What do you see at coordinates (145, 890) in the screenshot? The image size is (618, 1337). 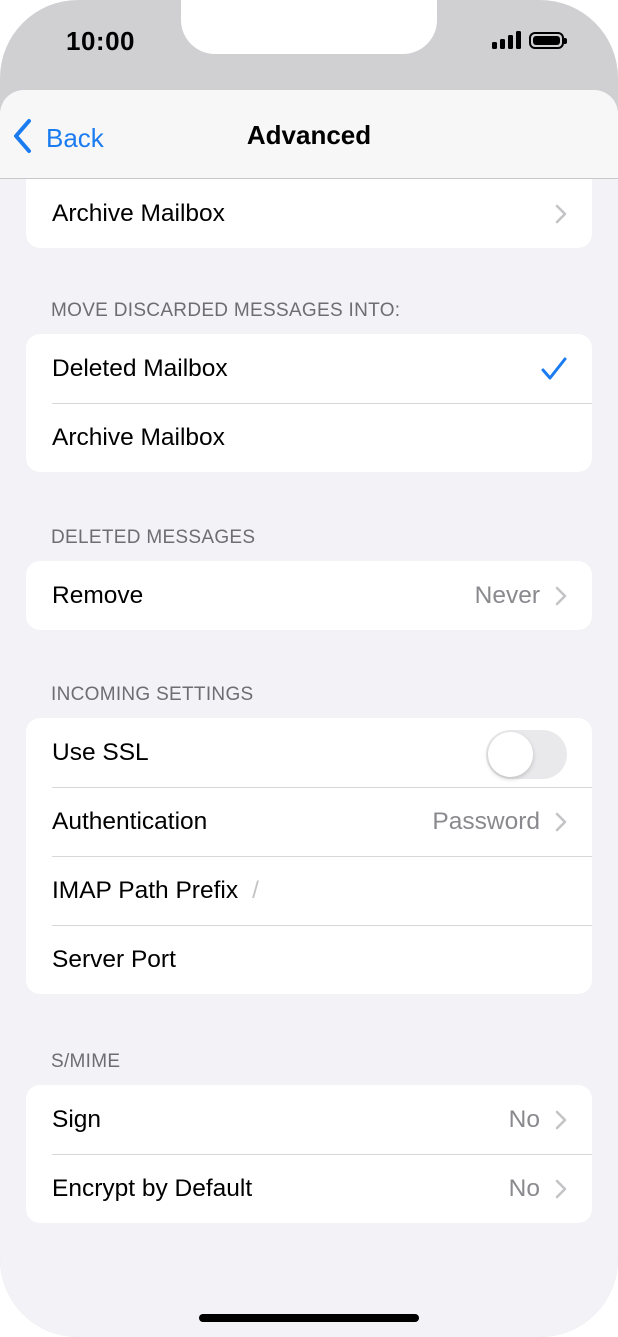 I see `row-label: IMAP Path Prefix` at bounding box center [145, 890].